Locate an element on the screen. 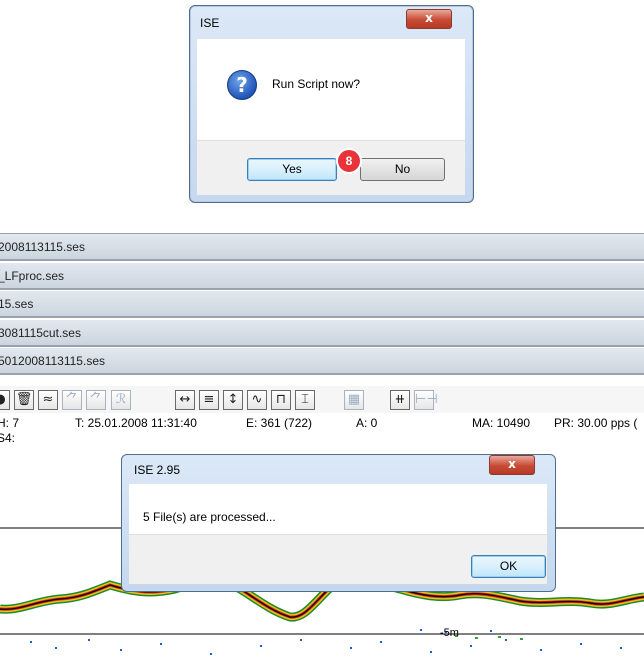  yes-button: Yes is located at coordinates (292, 169).